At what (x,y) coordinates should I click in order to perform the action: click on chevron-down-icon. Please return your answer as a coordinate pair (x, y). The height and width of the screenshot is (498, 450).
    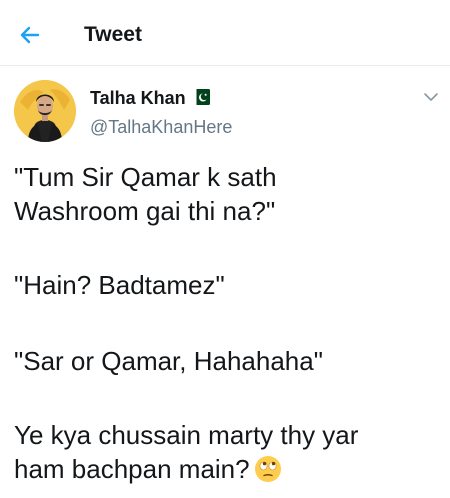
    Looking at the image, I should click on (431, 97).